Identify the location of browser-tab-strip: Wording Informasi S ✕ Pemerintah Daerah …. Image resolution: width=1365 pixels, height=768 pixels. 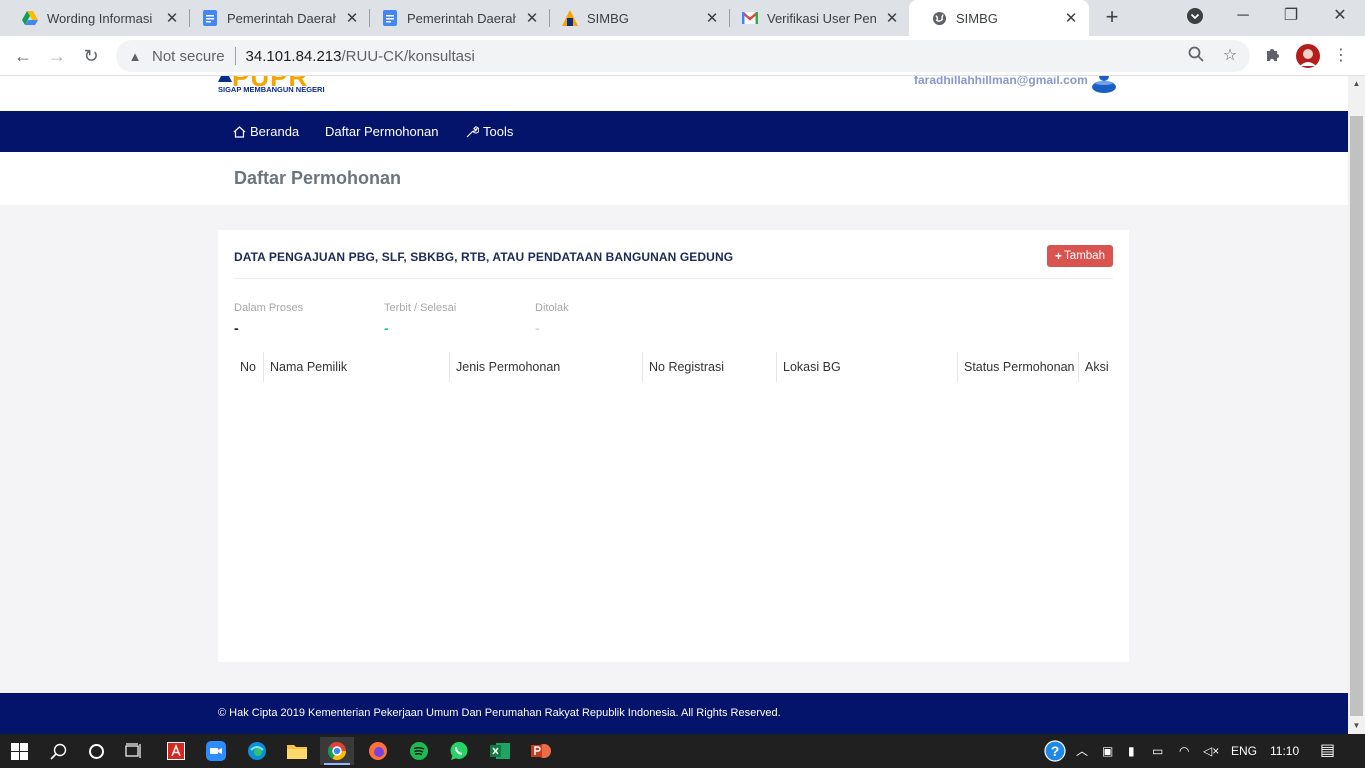
(682, 18).